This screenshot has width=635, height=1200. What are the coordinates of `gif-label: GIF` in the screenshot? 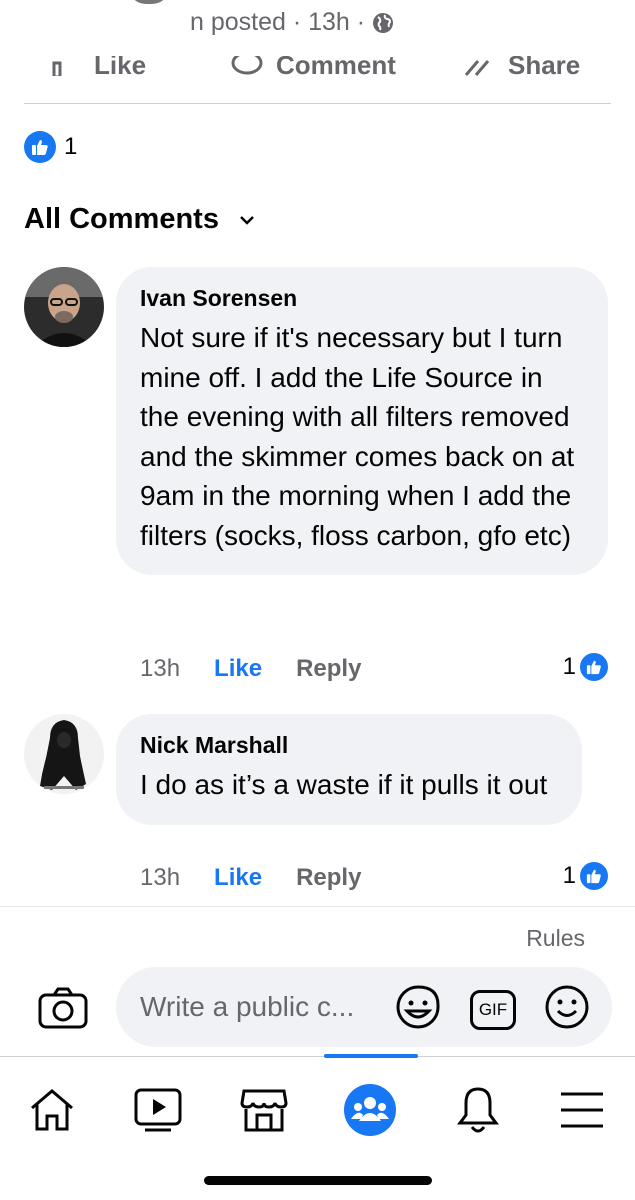 It's located at (493, 1009).